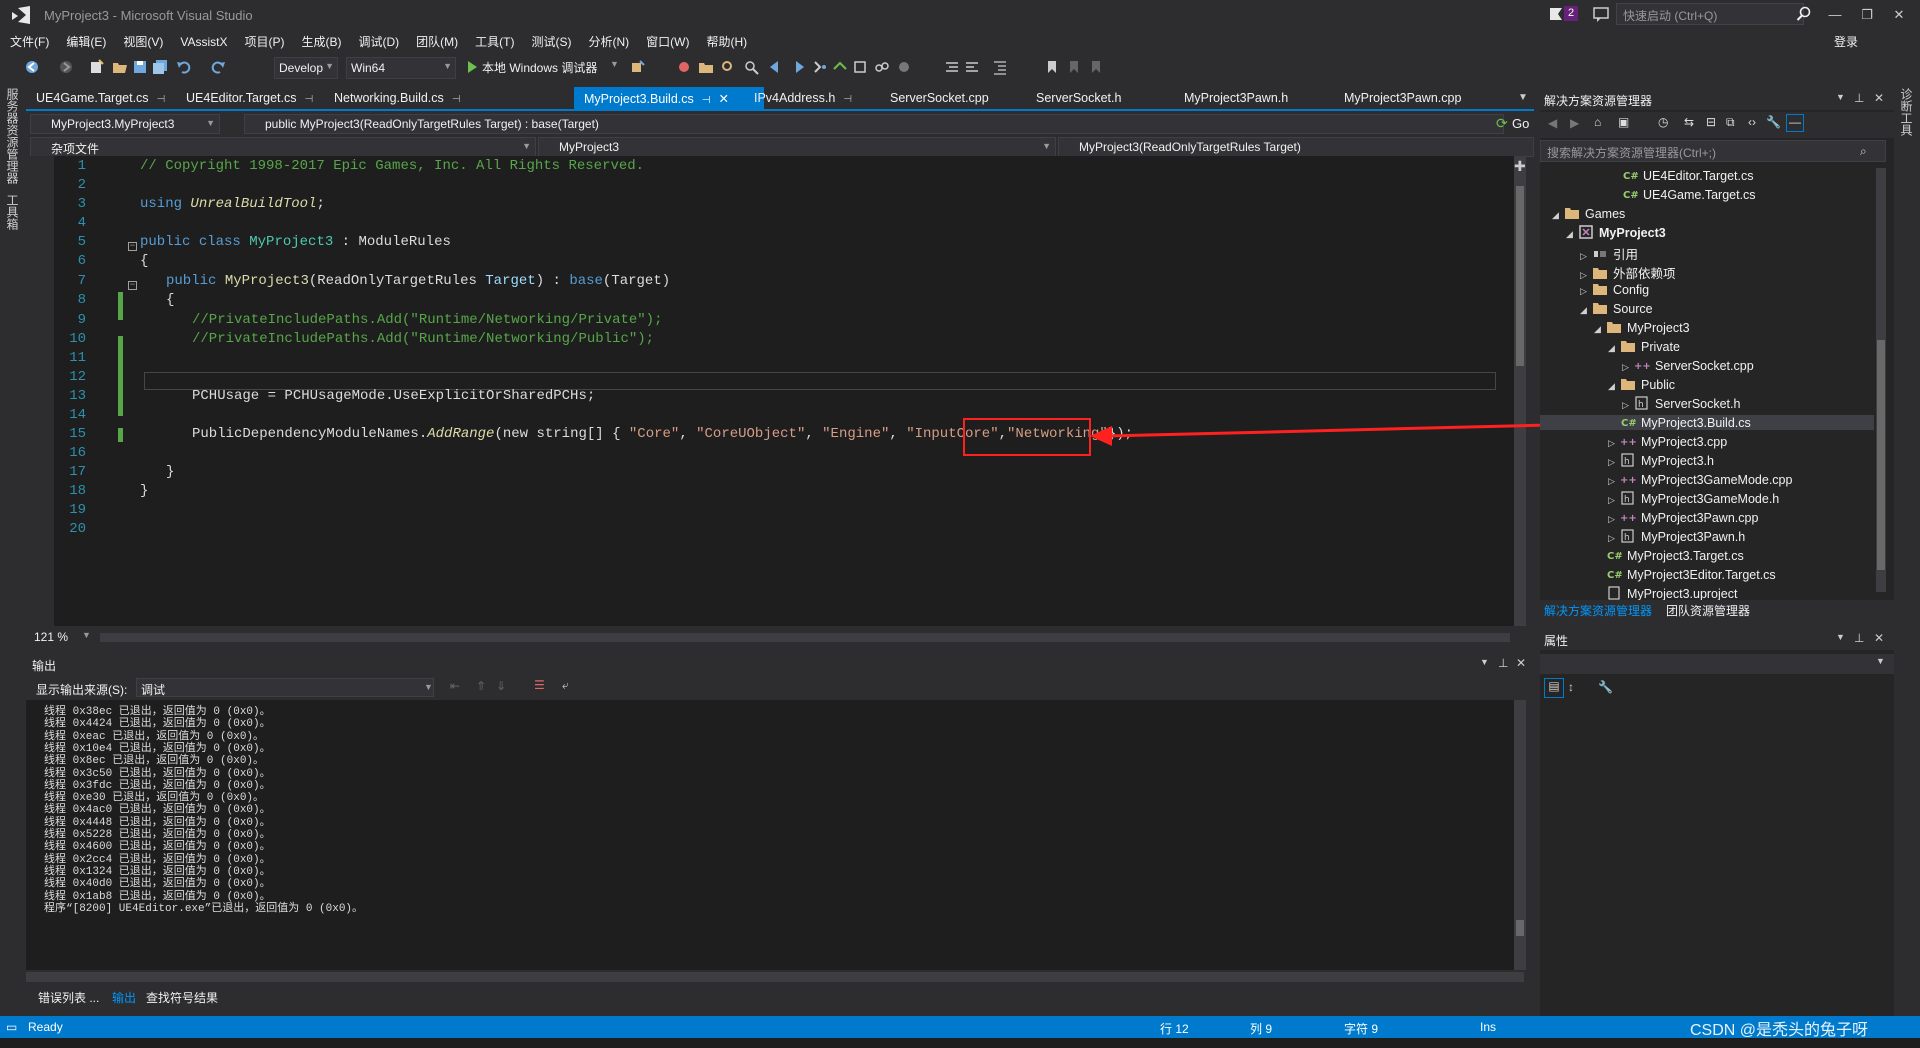 This screenshot has width=1920, height=1048. Describe the element at coordinates (1239, 98) in the screenshot. I see `tab-myproject3pawn-h: MyProject3Pawn.h` at that location.